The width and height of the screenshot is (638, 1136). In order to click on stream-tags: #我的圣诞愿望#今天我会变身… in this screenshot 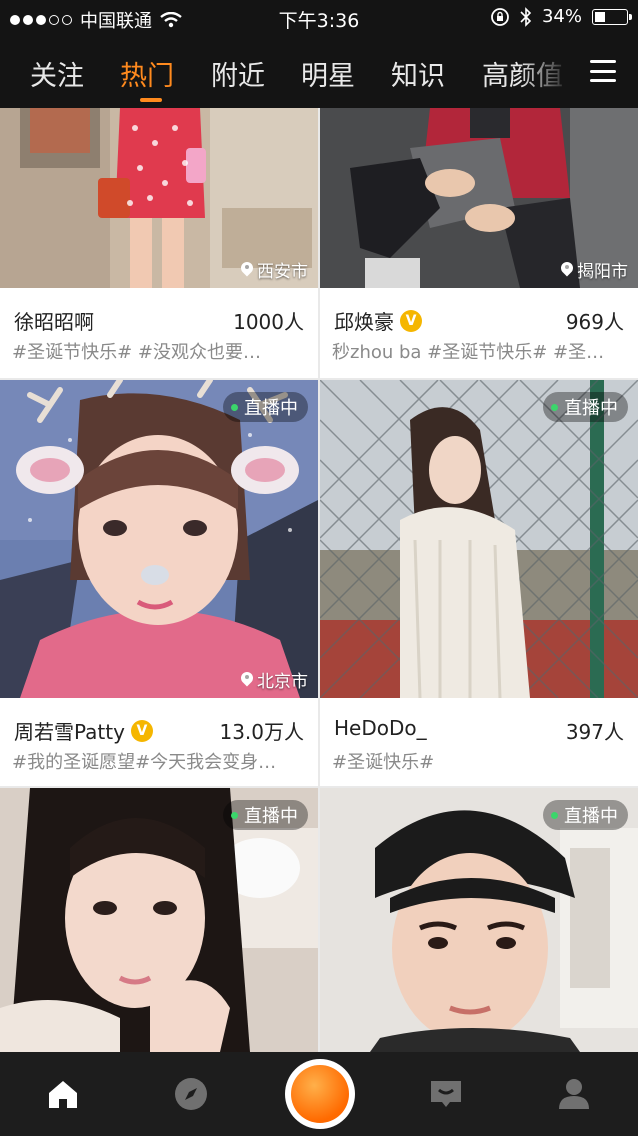, I will do `click(144, 762)`.